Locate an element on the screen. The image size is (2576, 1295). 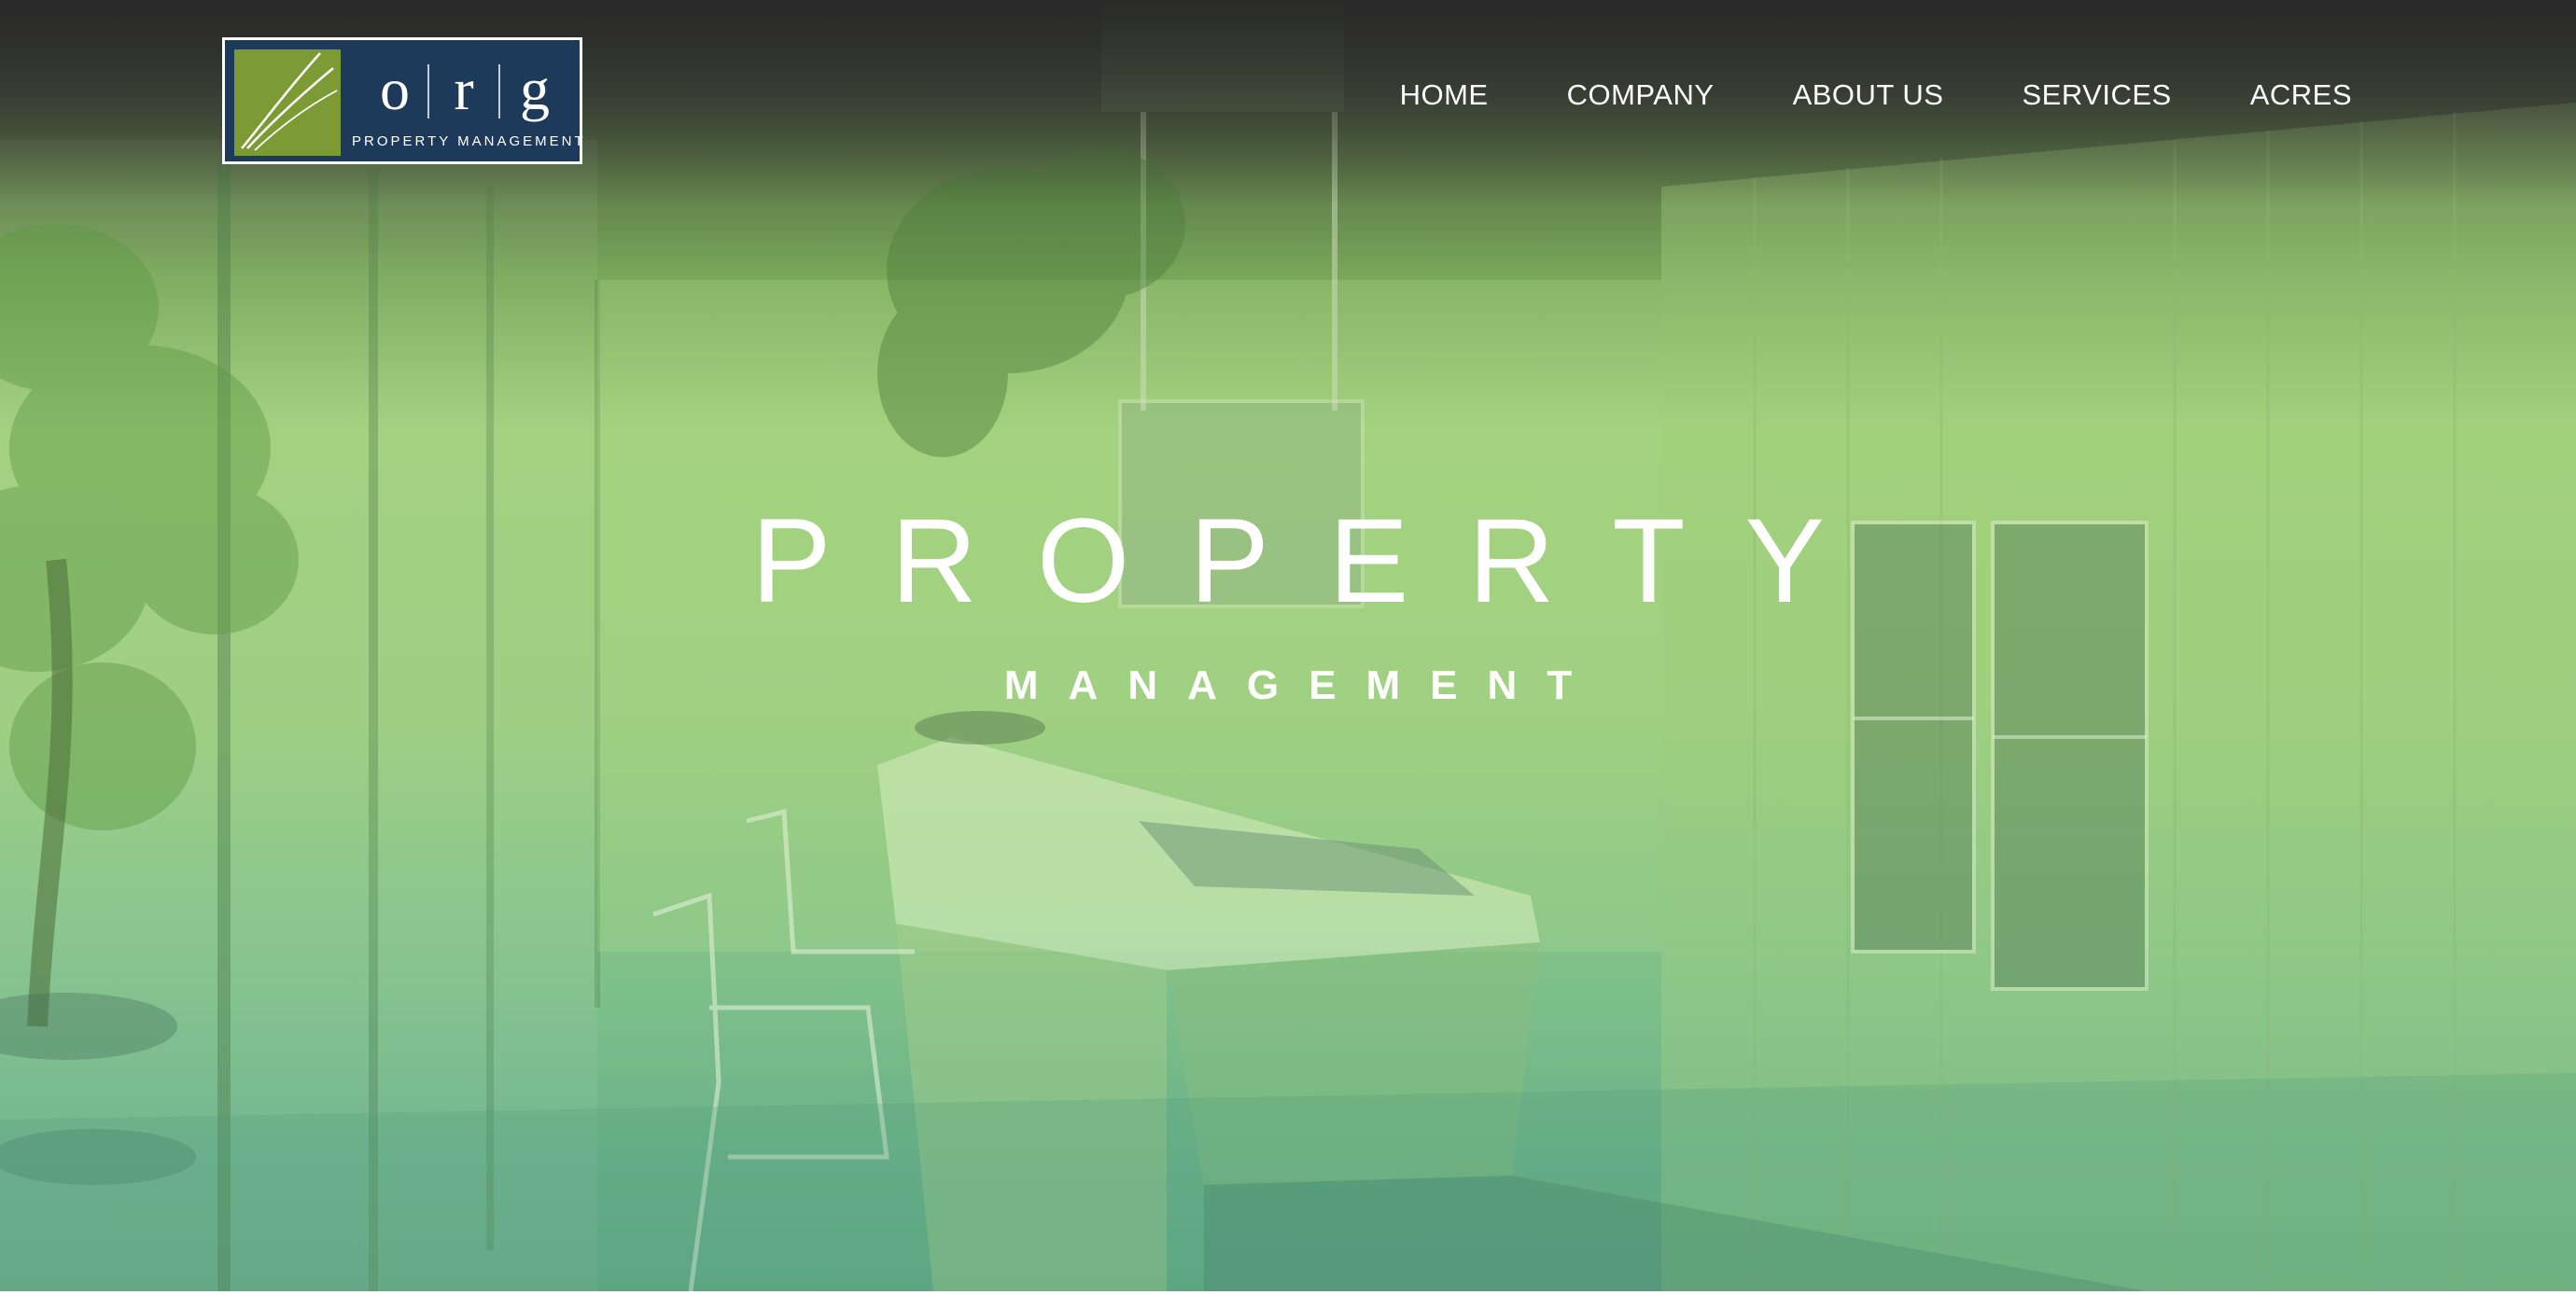
logo-letter-g: g is located at coordinates (535, 89).